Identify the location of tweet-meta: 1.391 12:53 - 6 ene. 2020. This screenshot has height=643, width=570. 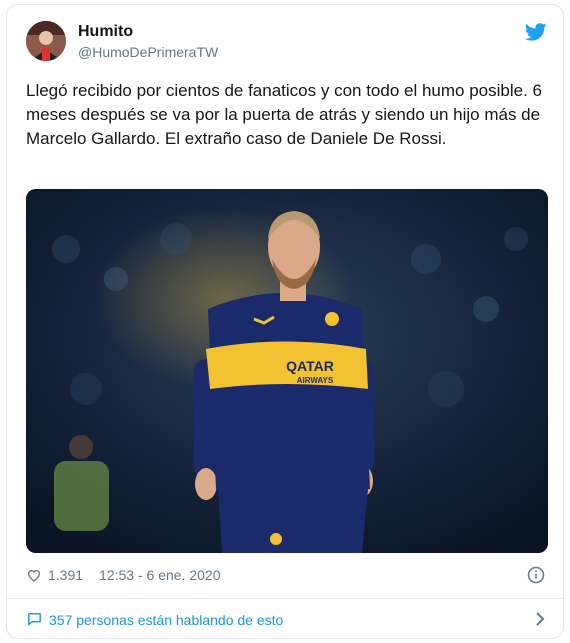
(123, 575).